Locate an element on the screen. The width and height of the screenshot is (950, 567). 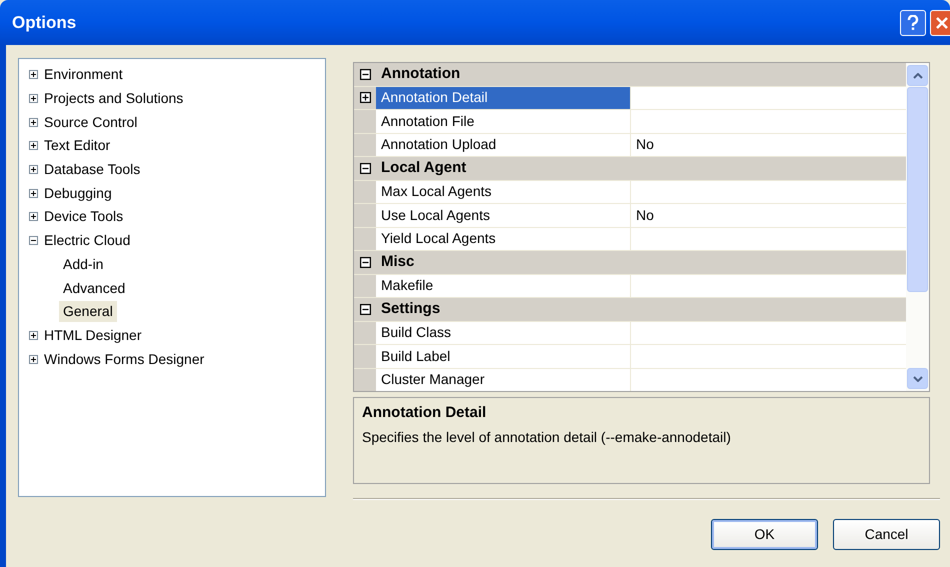
property-name: Makefile is located at coordinates (503, 285).